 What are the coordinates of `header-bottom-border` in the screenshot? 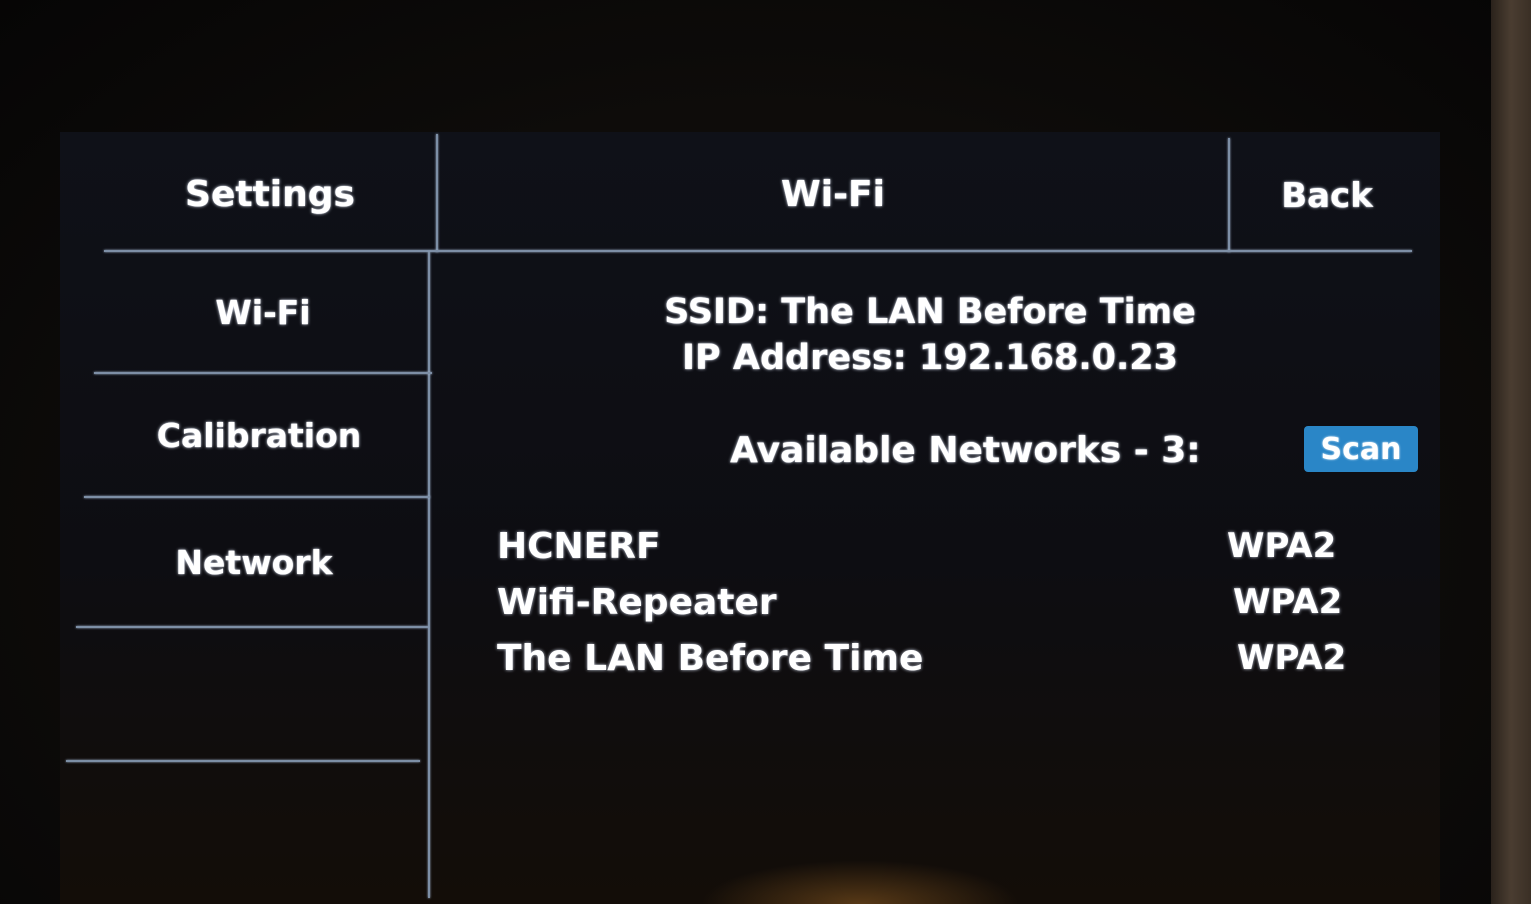 It's located at (758, 251).